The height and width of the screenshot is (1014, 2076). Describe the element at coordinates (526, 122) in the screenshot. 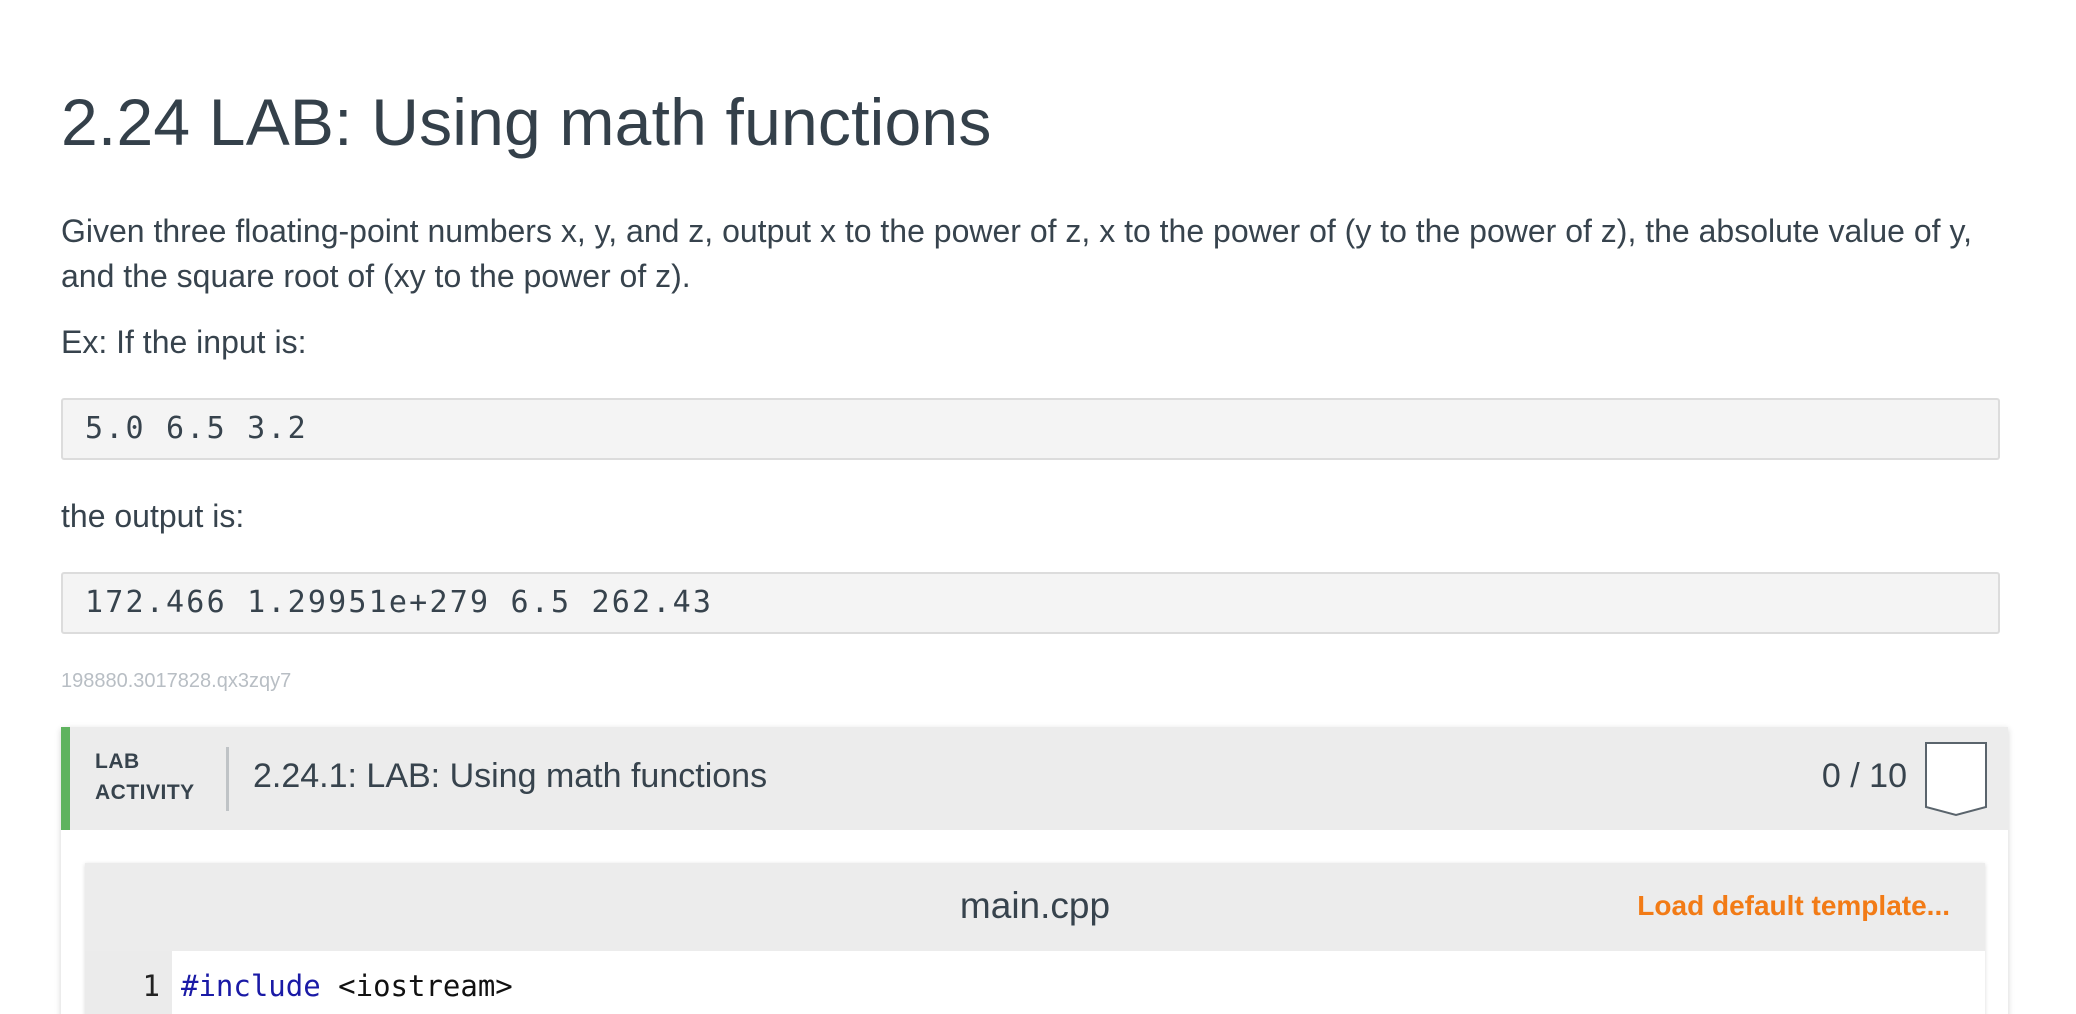

I see `page-title: 2.24 LAB: Using math functions` at that location.